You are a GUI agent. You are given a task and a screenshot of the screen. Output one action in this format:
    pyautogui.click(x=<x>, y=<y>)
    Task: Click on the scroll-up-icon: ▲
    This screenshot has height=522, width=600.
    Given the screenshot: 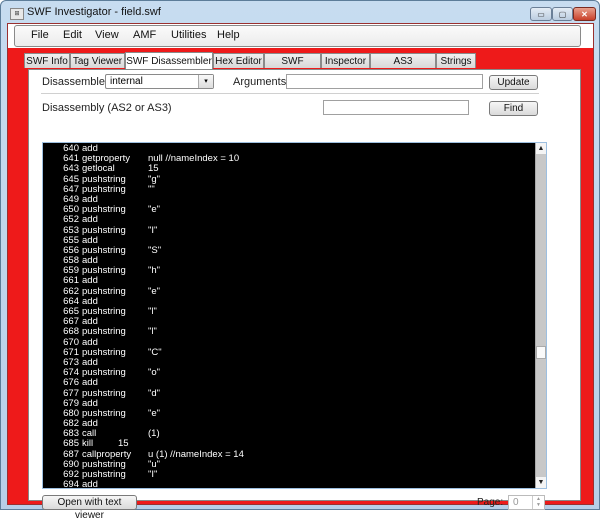 What is the action you would take?
    pyautogui.click(x=541, y=148)
    